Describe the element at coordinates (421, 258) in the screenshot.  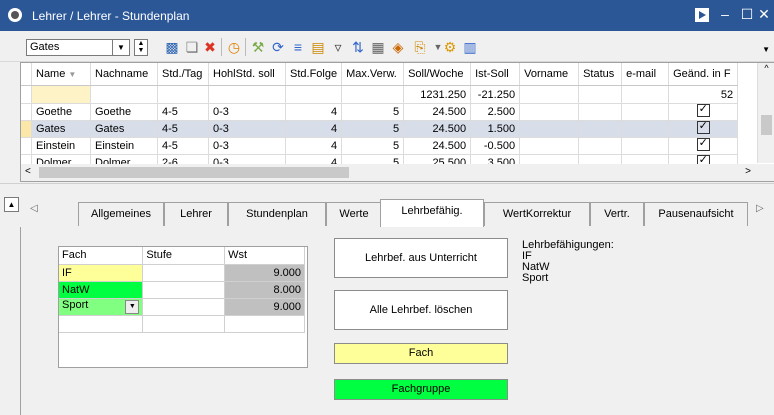
I see `lehrbef-from-lessons-button: Lehrbef. aus Unterricht` at that location.